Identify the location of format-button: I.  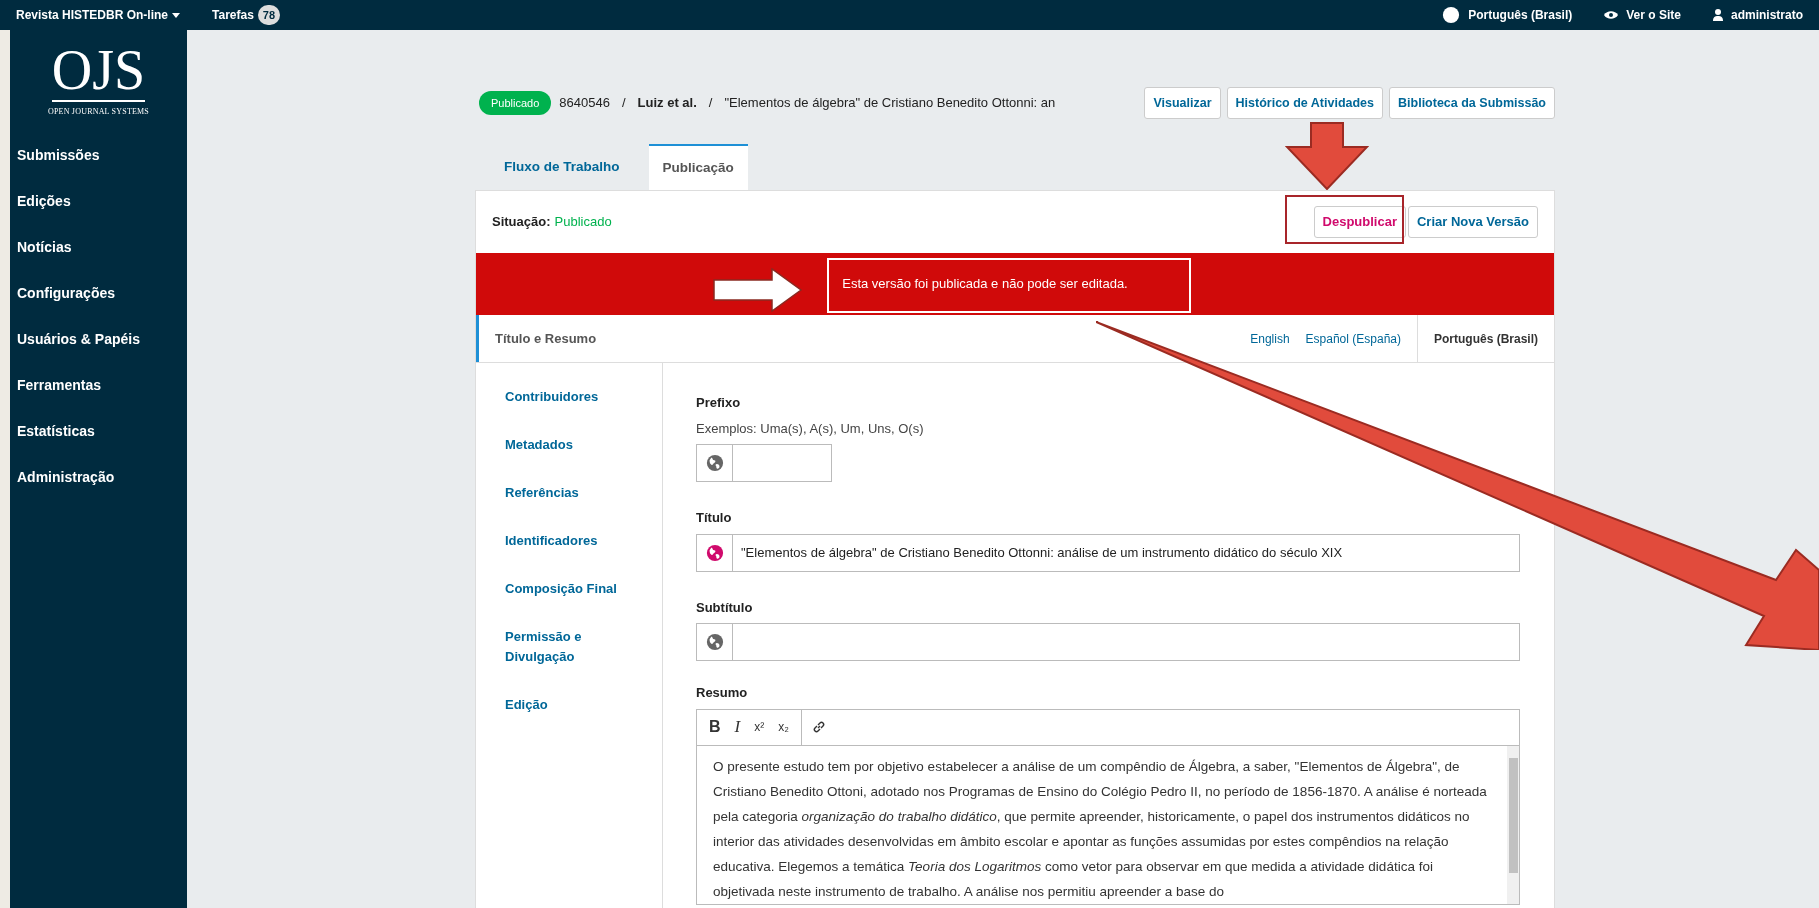
(737, 727).